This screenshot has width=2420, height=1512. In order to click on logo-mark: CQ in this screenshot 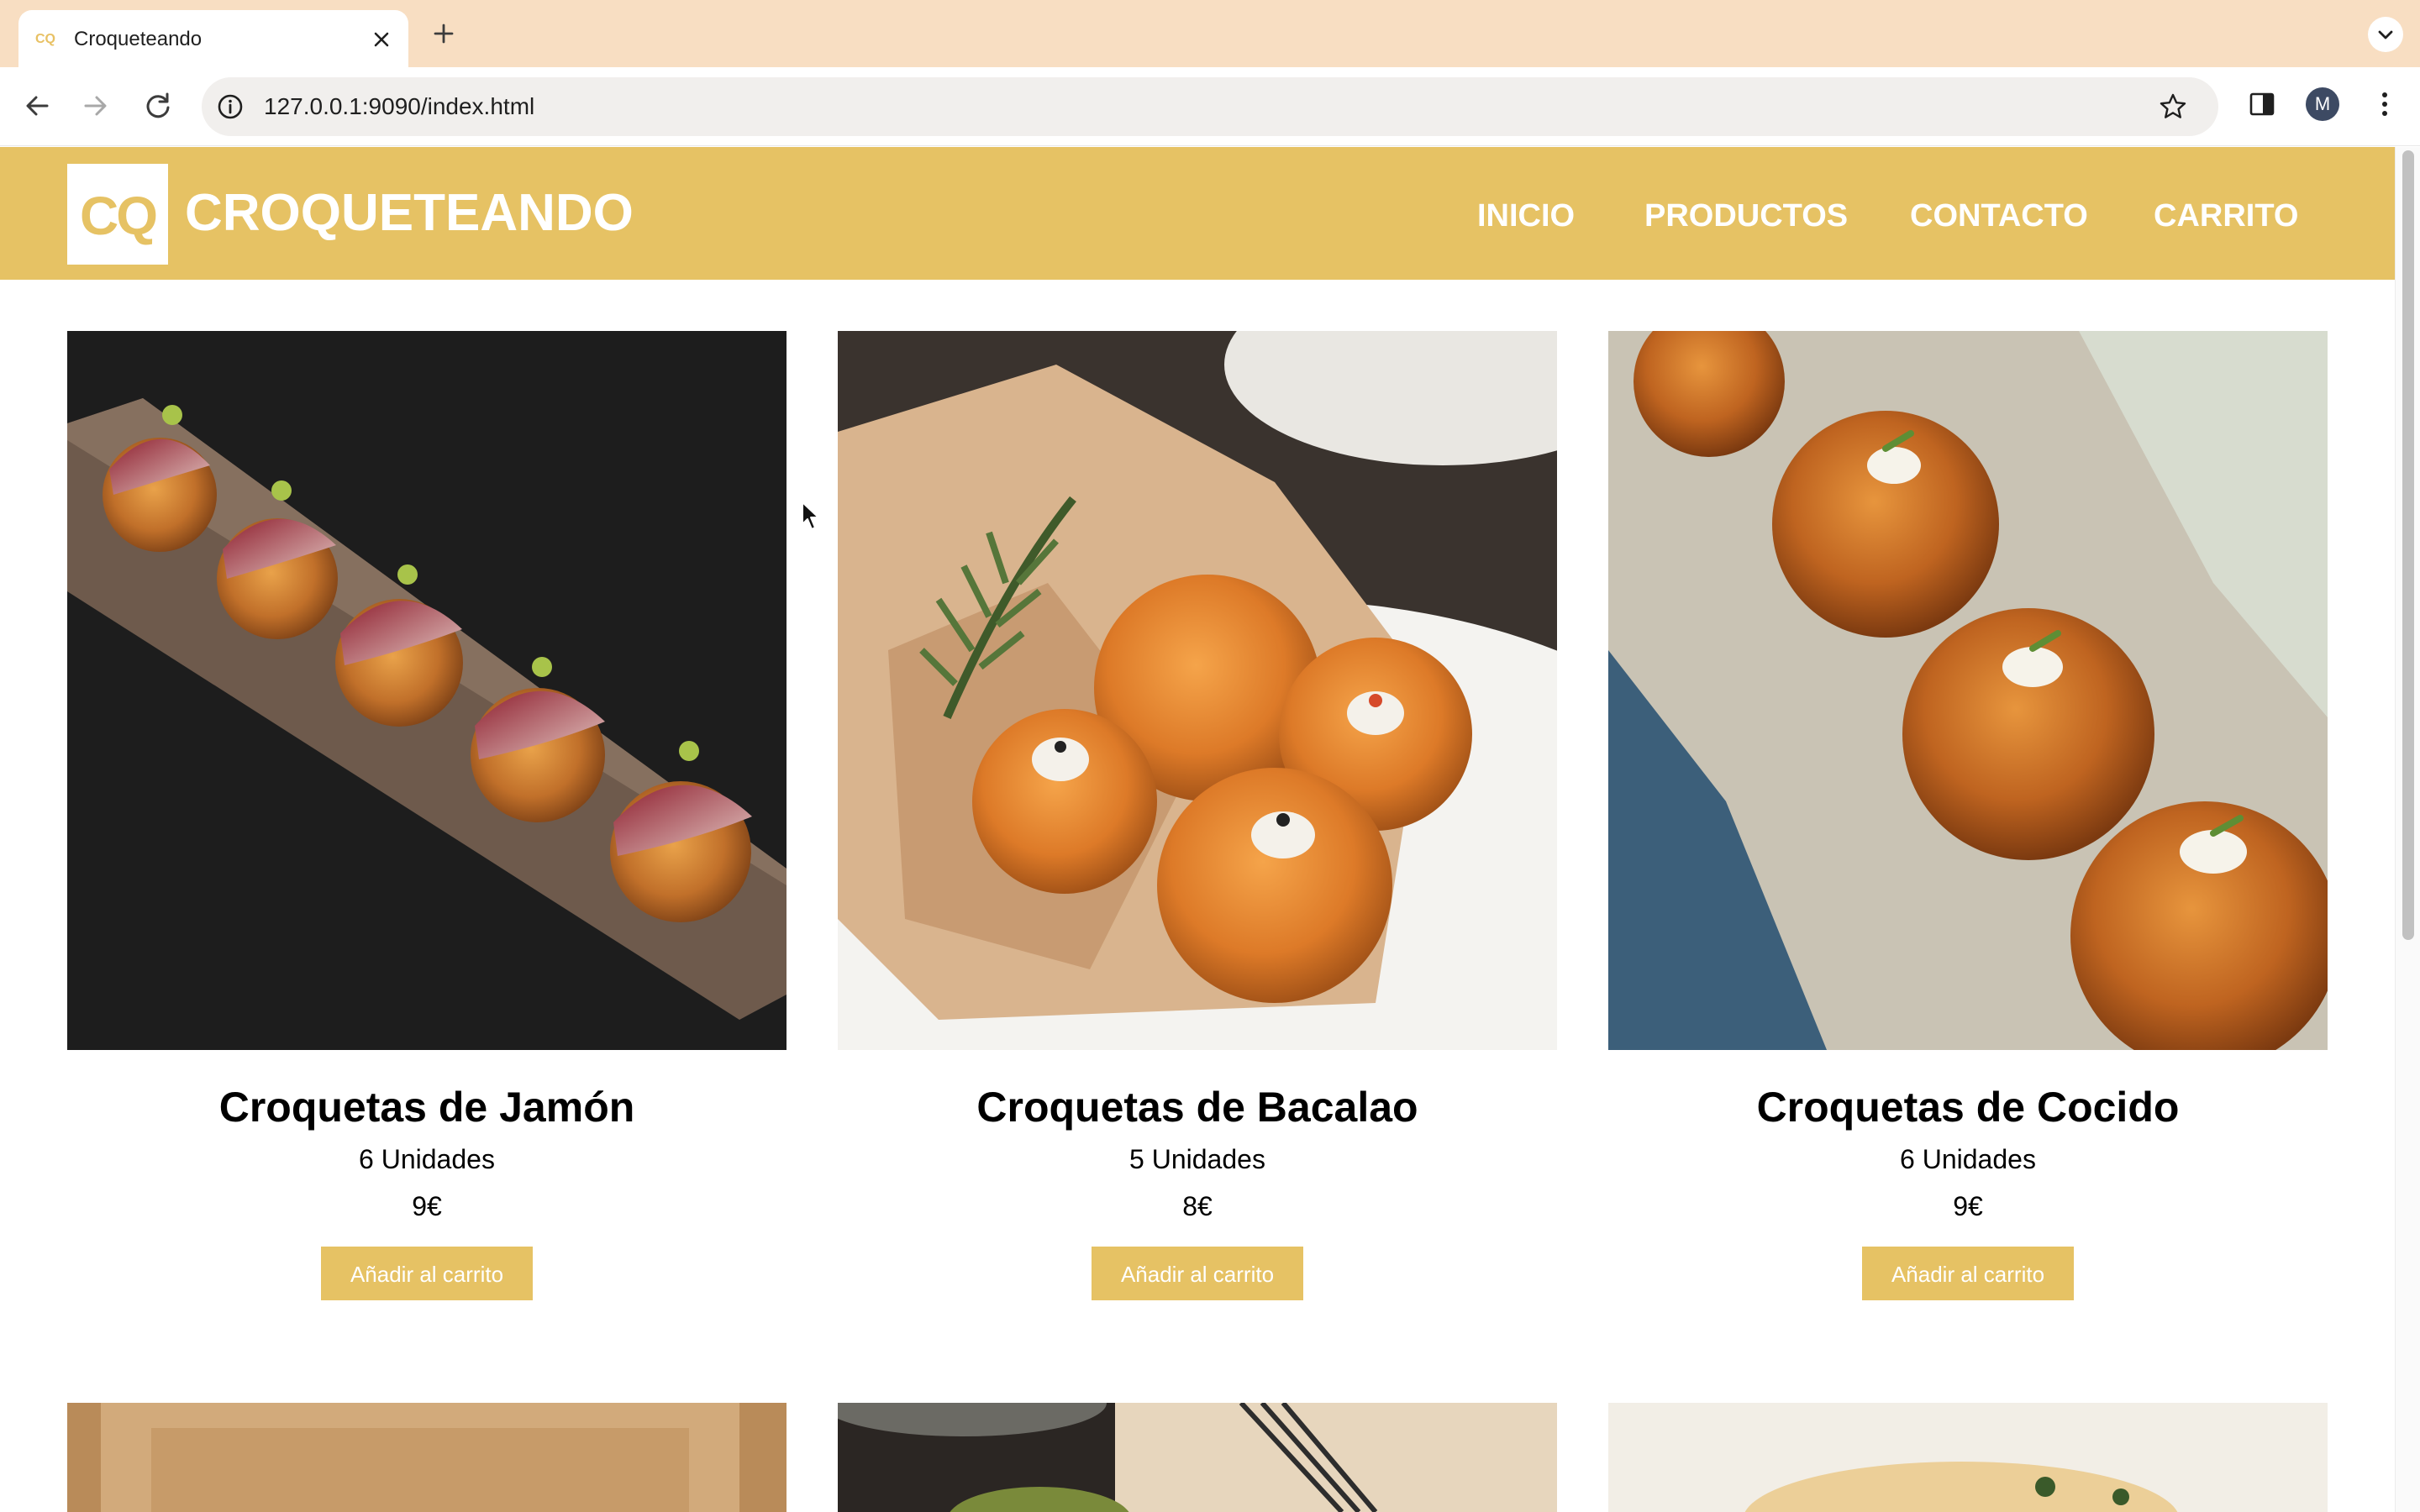, I will do `click(119, 216)`.